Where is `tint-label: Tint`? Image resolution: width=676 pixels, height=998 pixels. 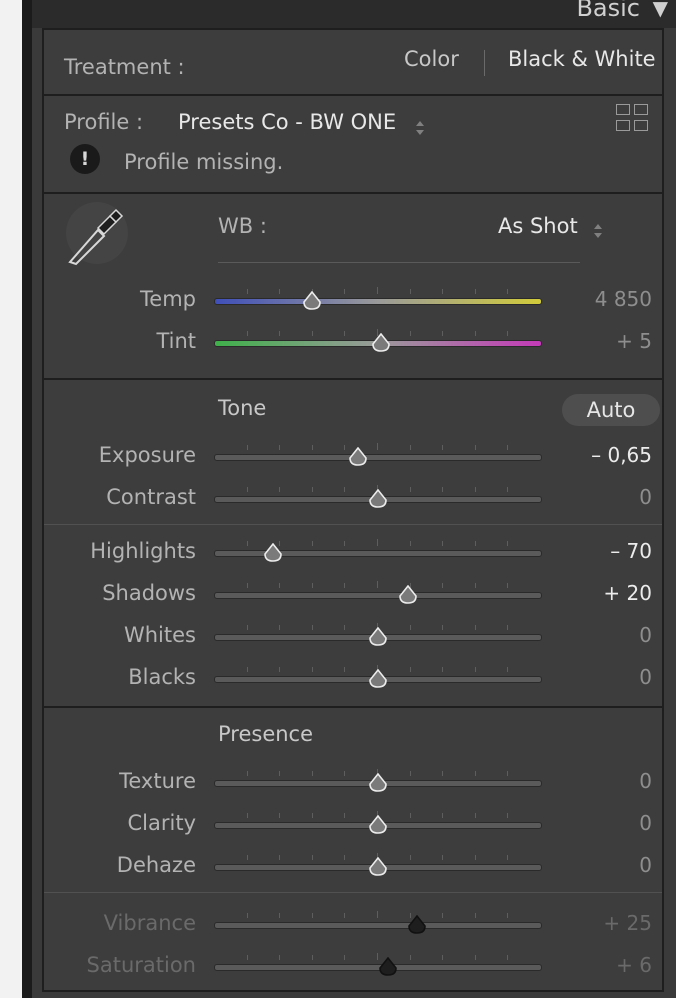
tint-label: Tint is located at coordinates (176, 341).